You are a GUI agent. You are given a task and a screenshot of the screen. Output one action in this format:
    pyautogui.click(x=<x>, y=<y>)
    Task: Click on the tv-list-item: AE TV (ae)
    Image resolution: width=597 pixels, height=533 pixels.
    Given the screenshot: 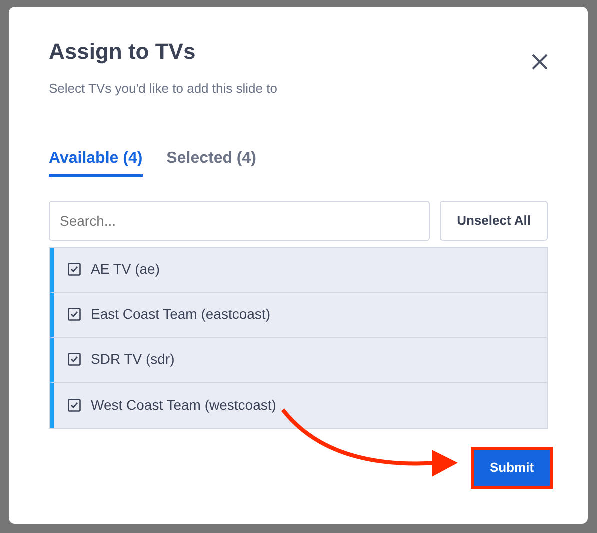 What is the action you would take?
    pyautogui.click(x=298, y=270)
    